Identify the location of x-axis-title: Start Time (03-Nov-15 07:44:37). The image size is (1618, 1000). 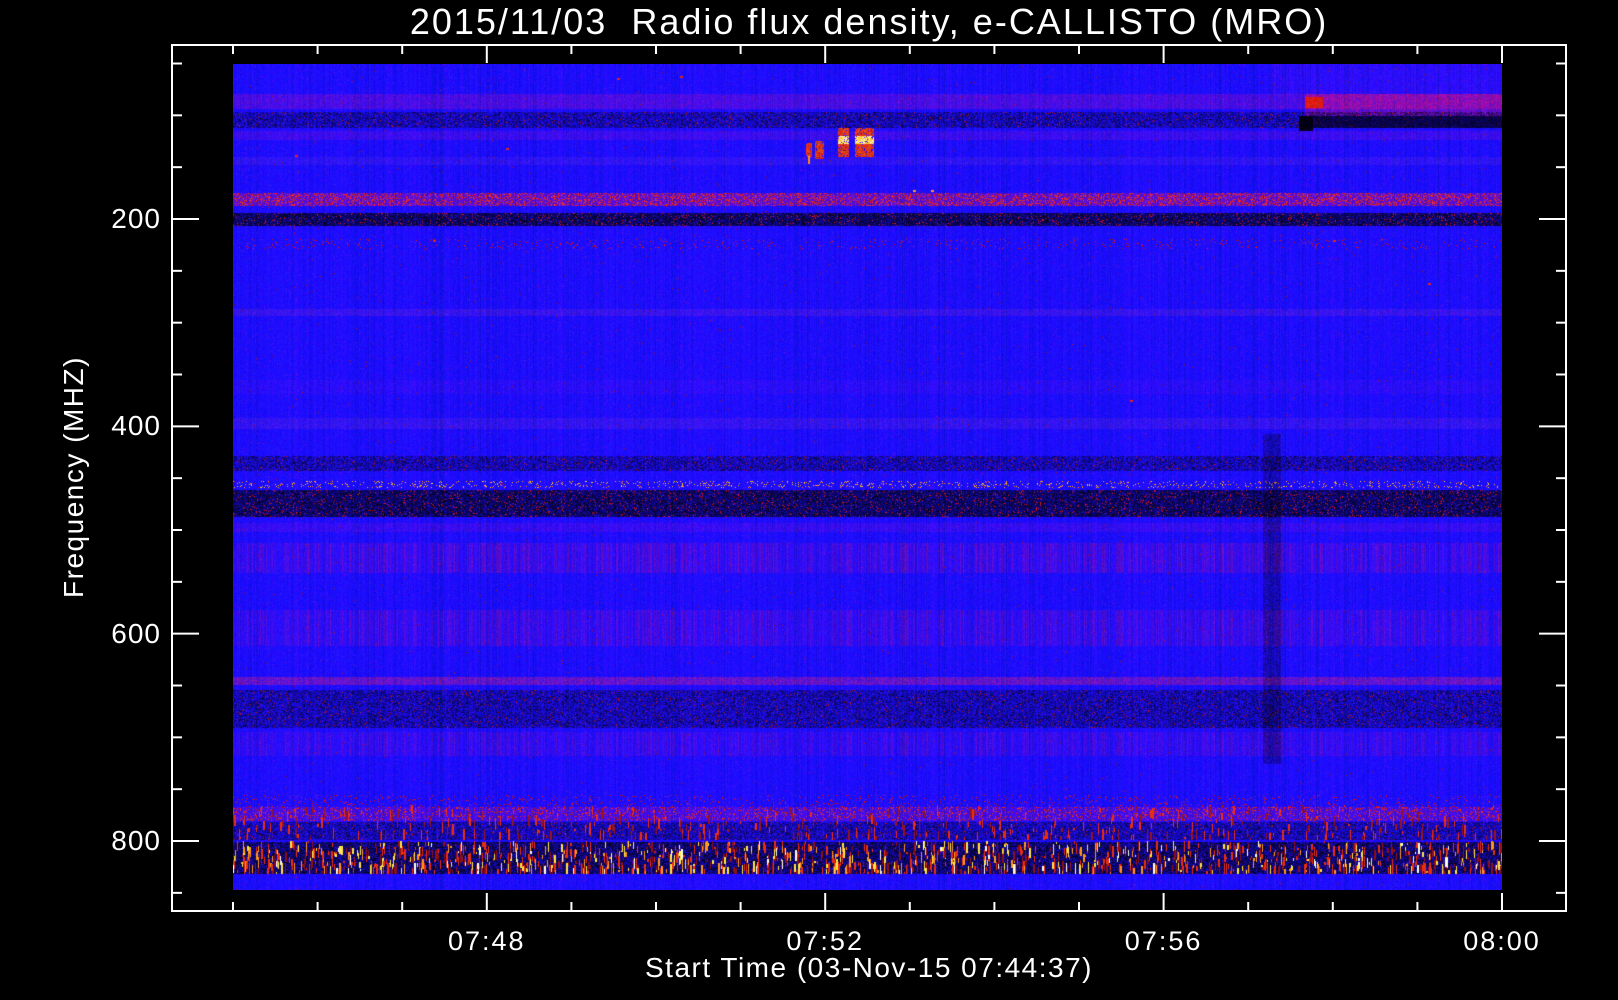
(868, 967).